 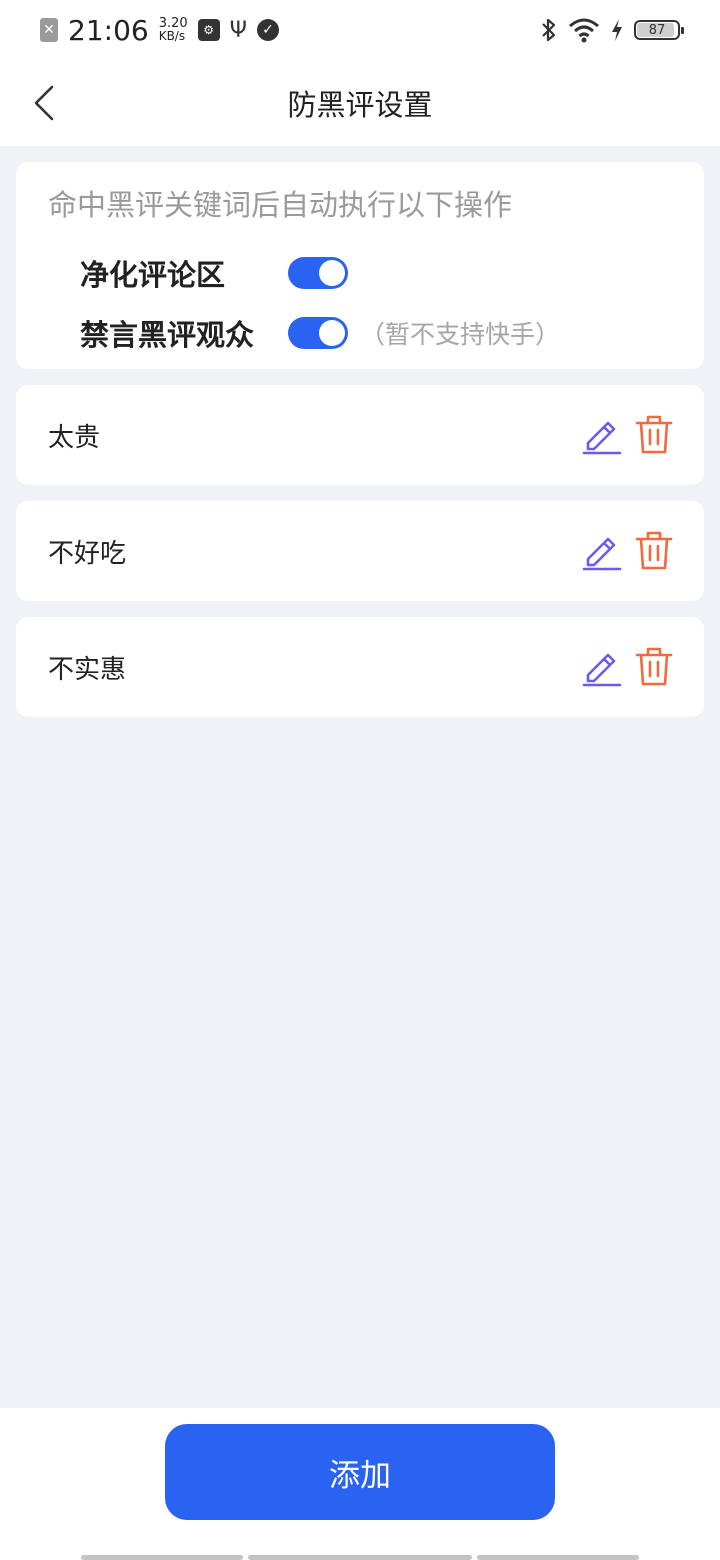 I want to click on no-sim-icon: ✕, so click(x=49, y=30).